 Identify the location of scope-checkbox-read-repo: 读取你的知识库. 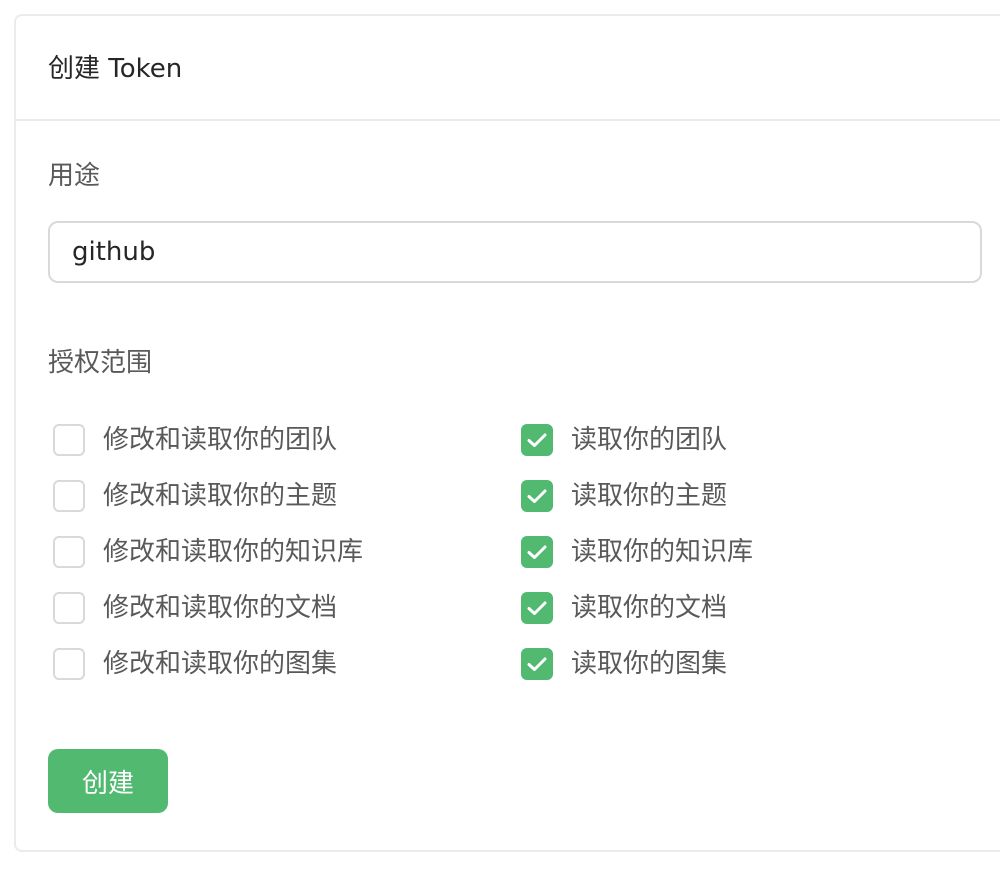
(637, 552).